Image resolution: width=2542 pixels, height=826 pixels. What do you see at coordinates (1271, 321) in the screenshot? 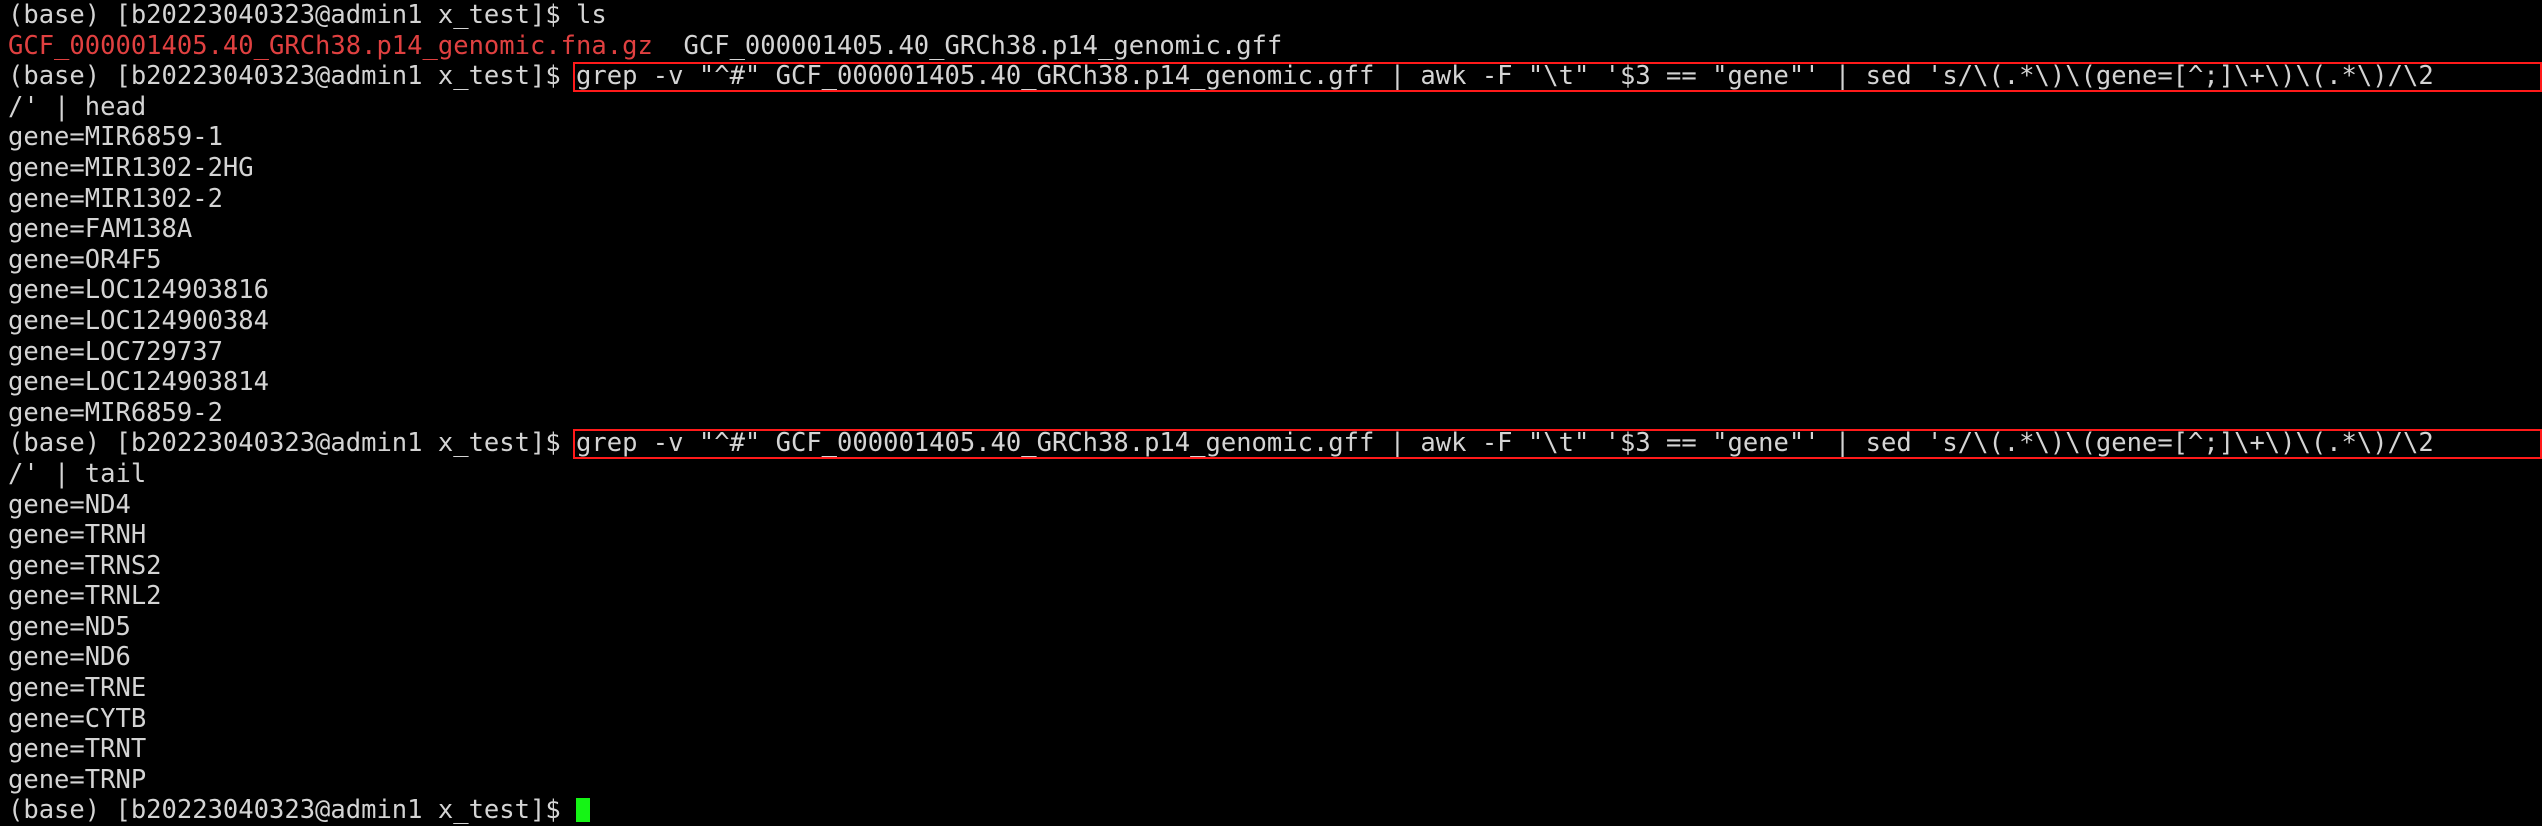
I see `terminal-line-head-7: gene=LOC124900384` at bounding box center [1271, 321].